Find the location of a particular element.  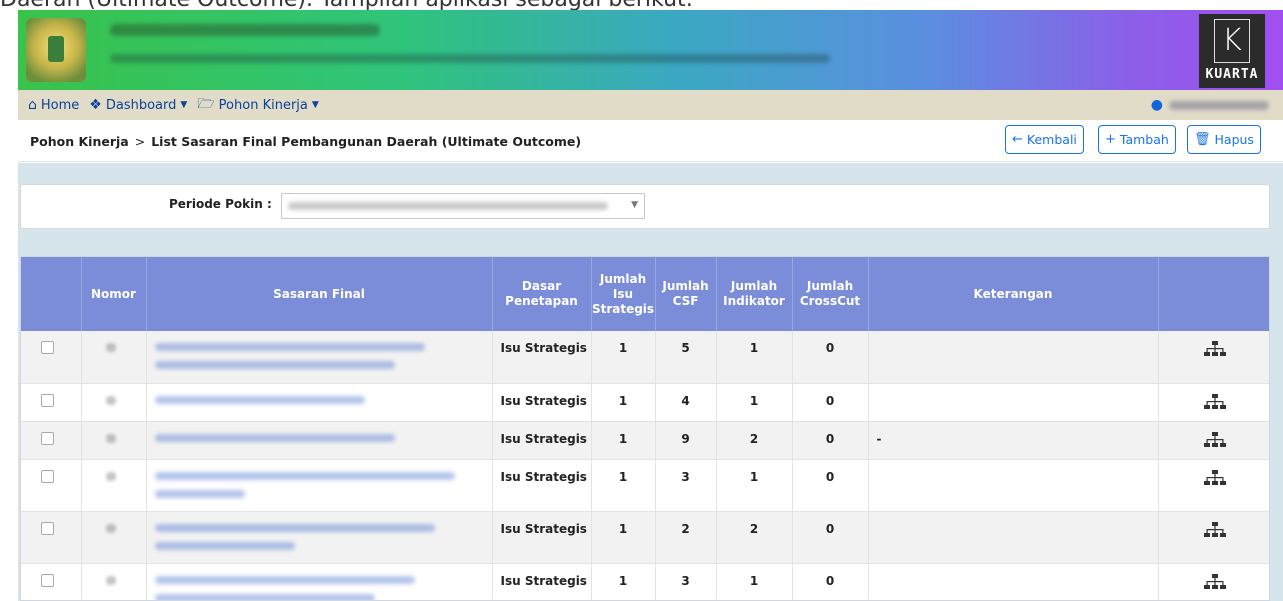

col-sasaran-final: Sasaran Final is located at coordinates (319, 294).